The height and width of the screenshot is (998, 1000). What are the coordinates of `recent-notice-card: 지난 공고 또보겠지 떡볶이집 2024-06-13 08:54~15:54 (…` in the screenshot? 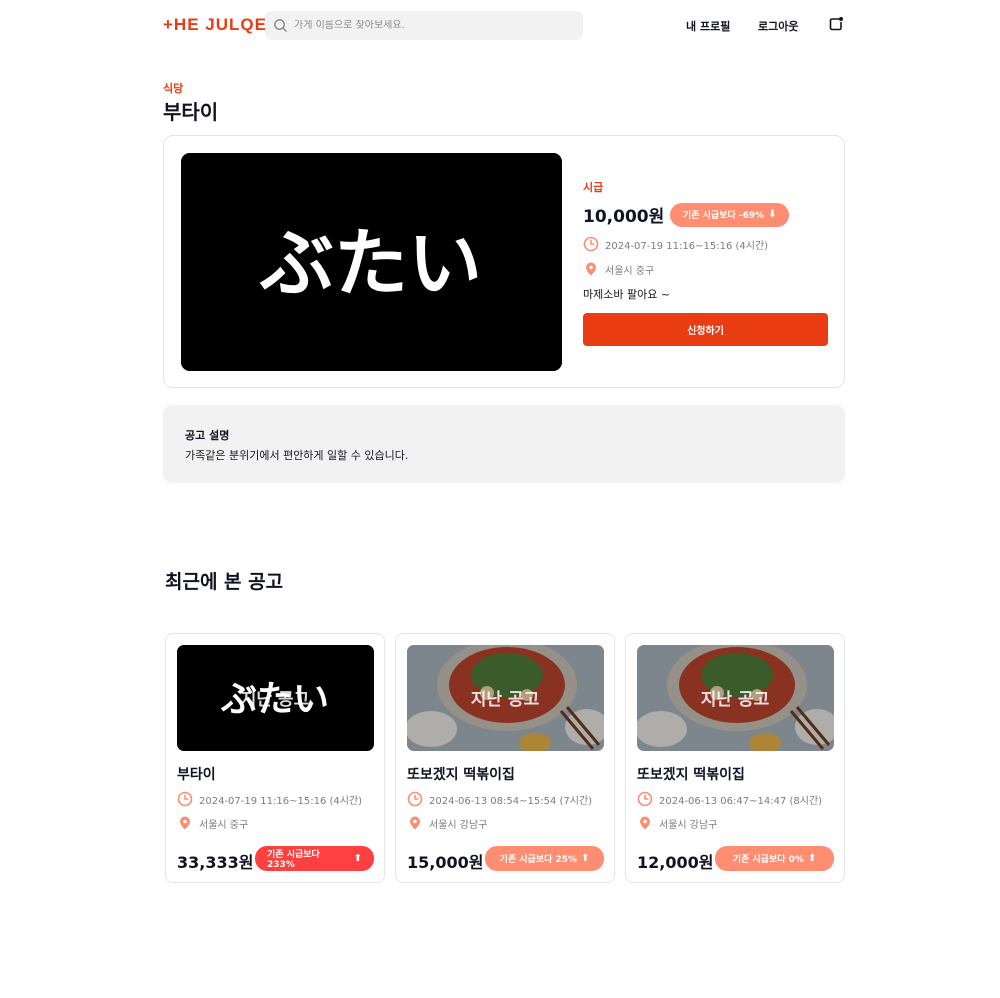 It's located at (505, 758).